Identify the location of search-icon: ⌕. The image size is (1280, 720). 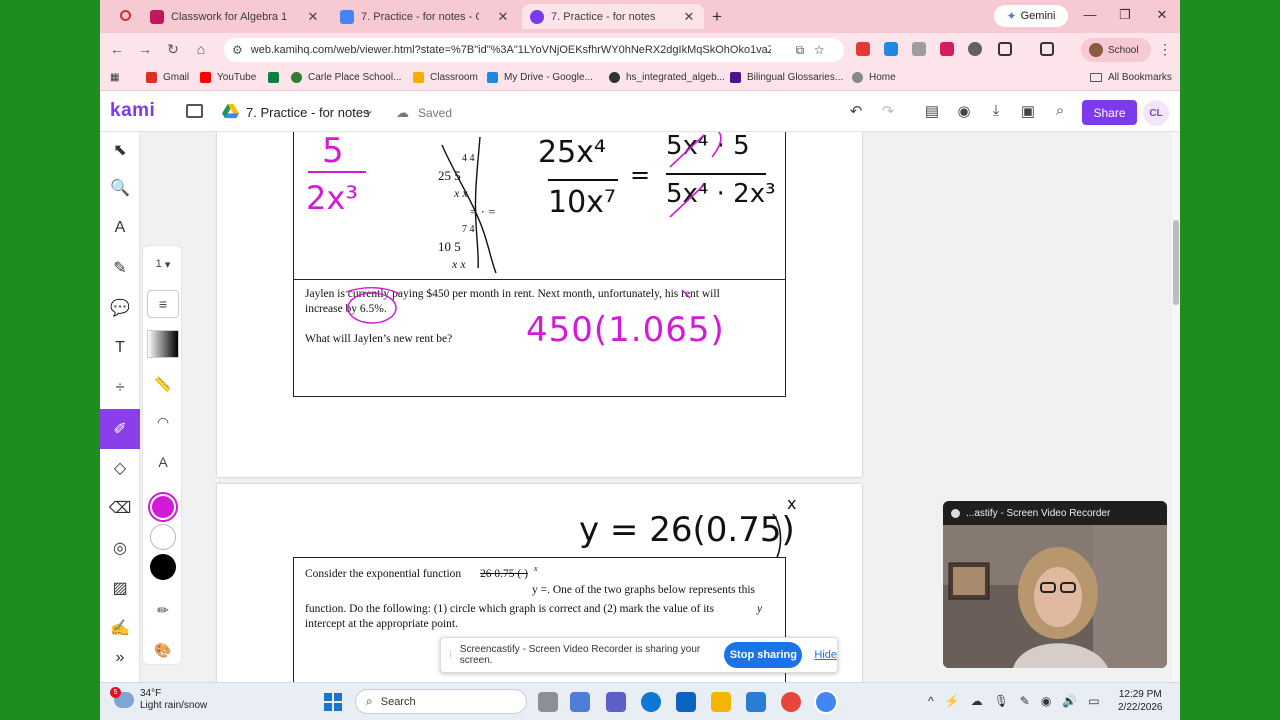
(1060, 110).